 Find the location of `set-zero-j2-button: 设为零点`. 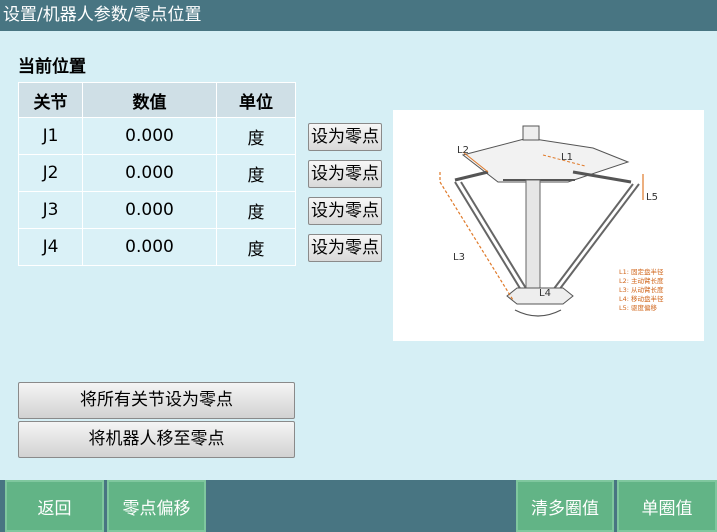

set-zero-j2-button: 设为零点 is located at coordinates (345, 174).